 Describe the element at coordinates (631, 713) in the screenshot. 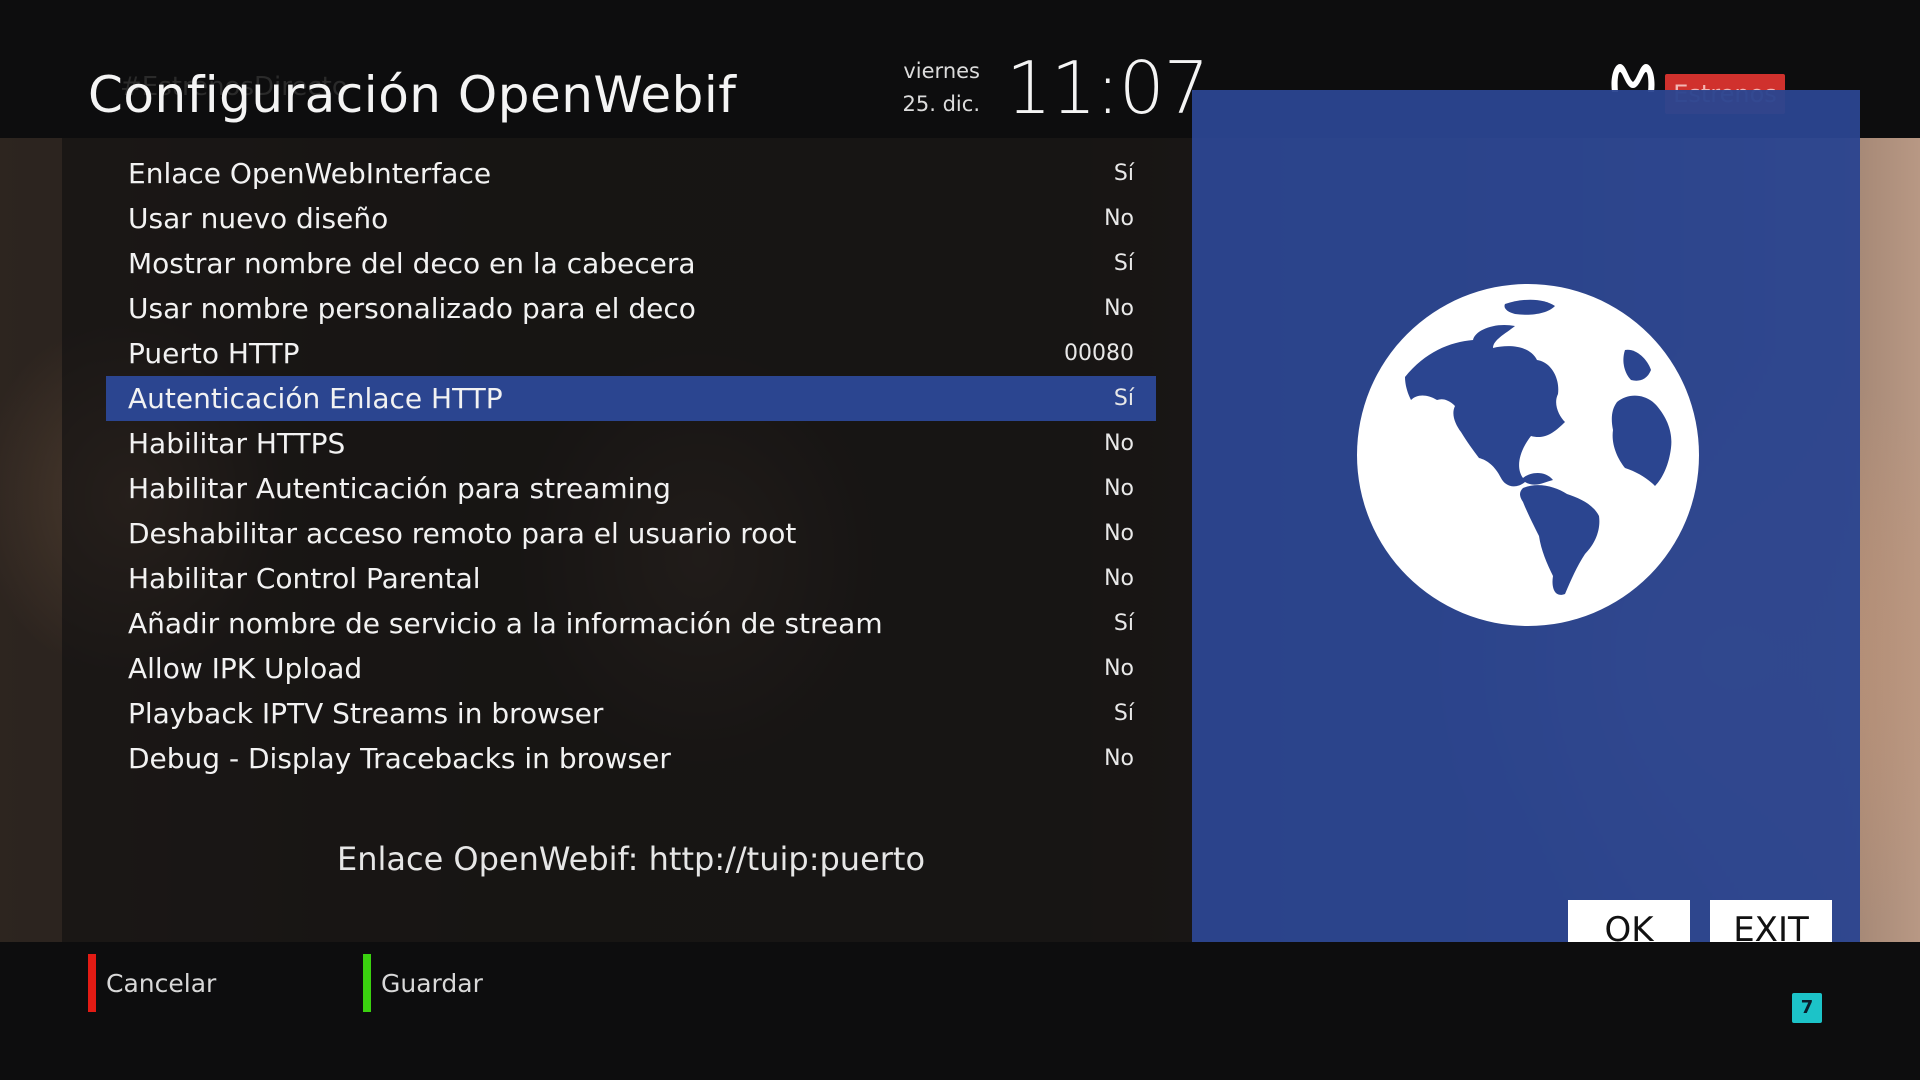

I see `setting-row: Playback IPTV Streams in browser Sí` at that location.